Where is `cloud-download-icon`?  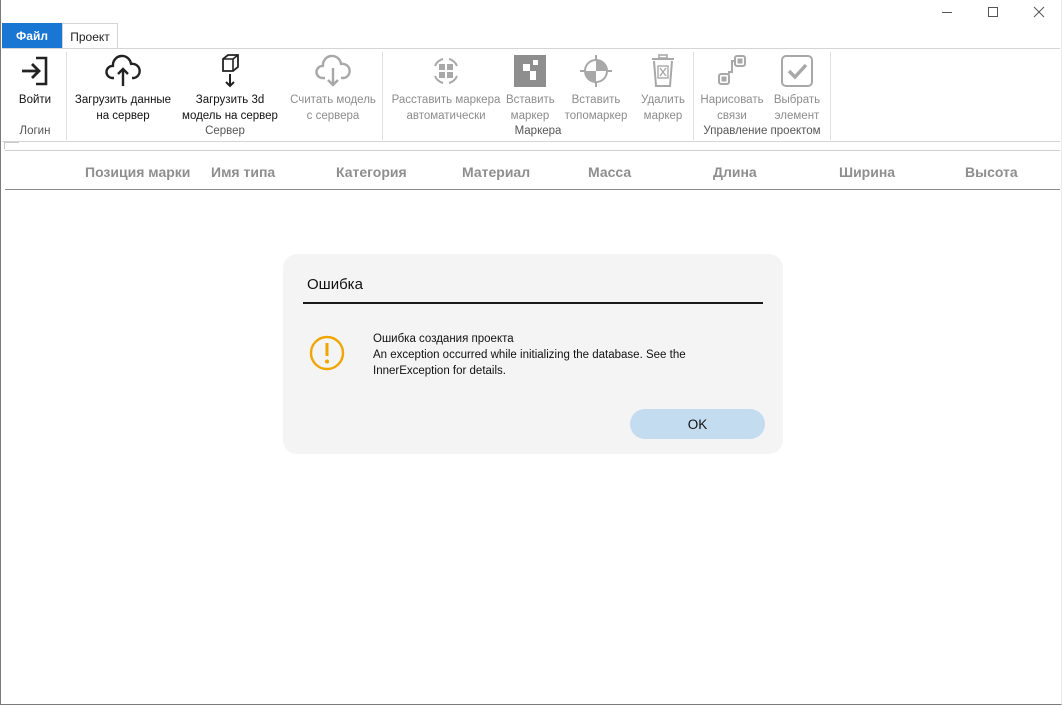 cloud-download-icon is located at coordinates (333, 71).